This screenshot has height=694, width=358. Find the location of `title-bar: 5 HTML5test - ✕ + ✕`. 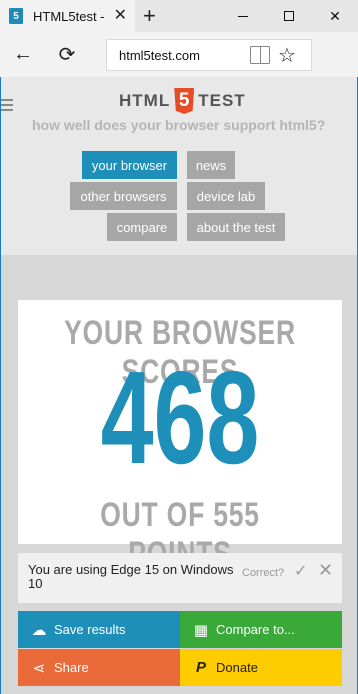

title-bar: 5 HTML5test - ✕ + ✕ is located at coordinates (179, 16).